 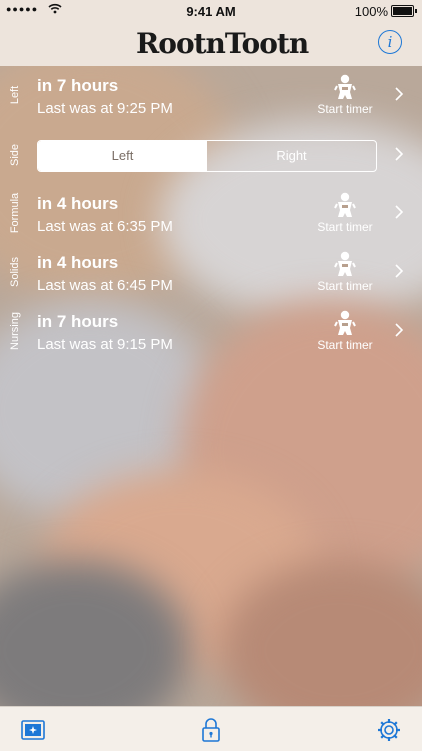 I want to click on app-logo: RootnTootn, so click(x=222, y=44).